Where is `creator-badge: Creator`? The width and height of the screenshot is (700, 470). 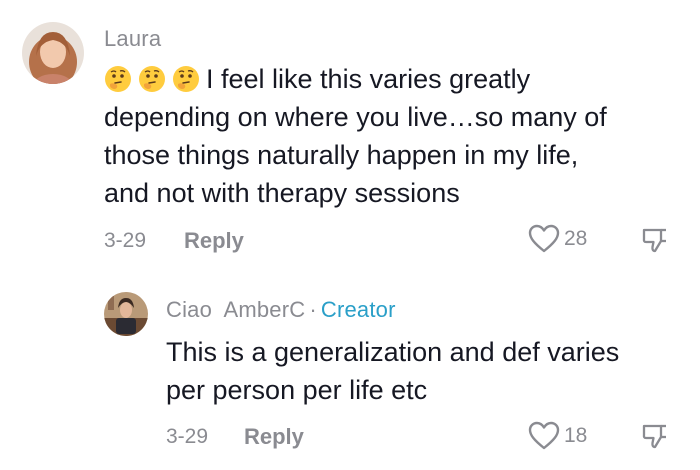 creator-badge: Creator is located at coordinates (358, 309).